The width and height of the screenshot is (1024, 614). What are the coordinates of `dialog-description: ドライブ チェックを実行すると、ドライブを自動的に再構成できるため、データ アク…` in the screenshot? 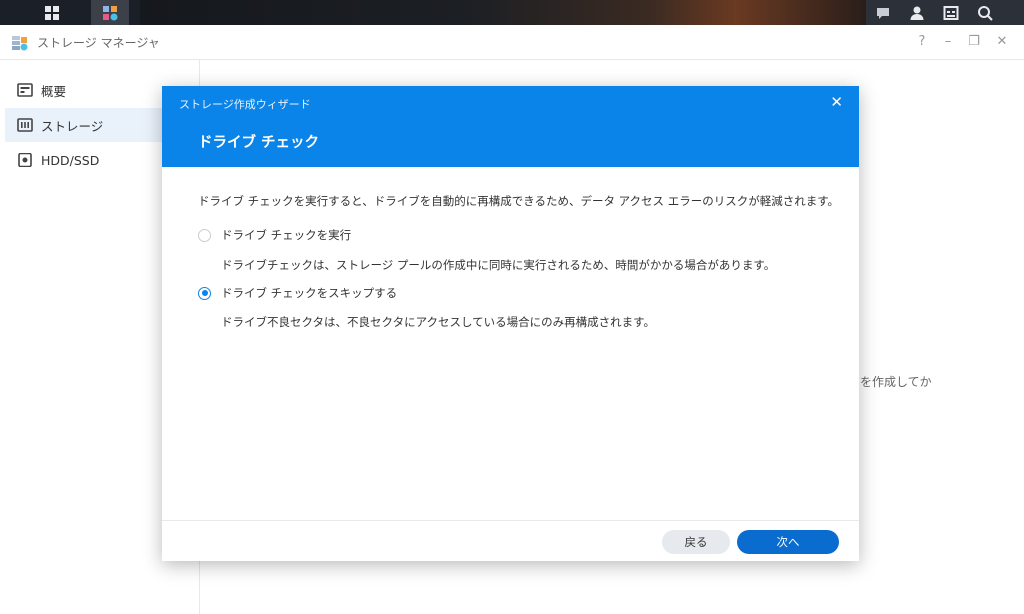 It's located at (519, 201).